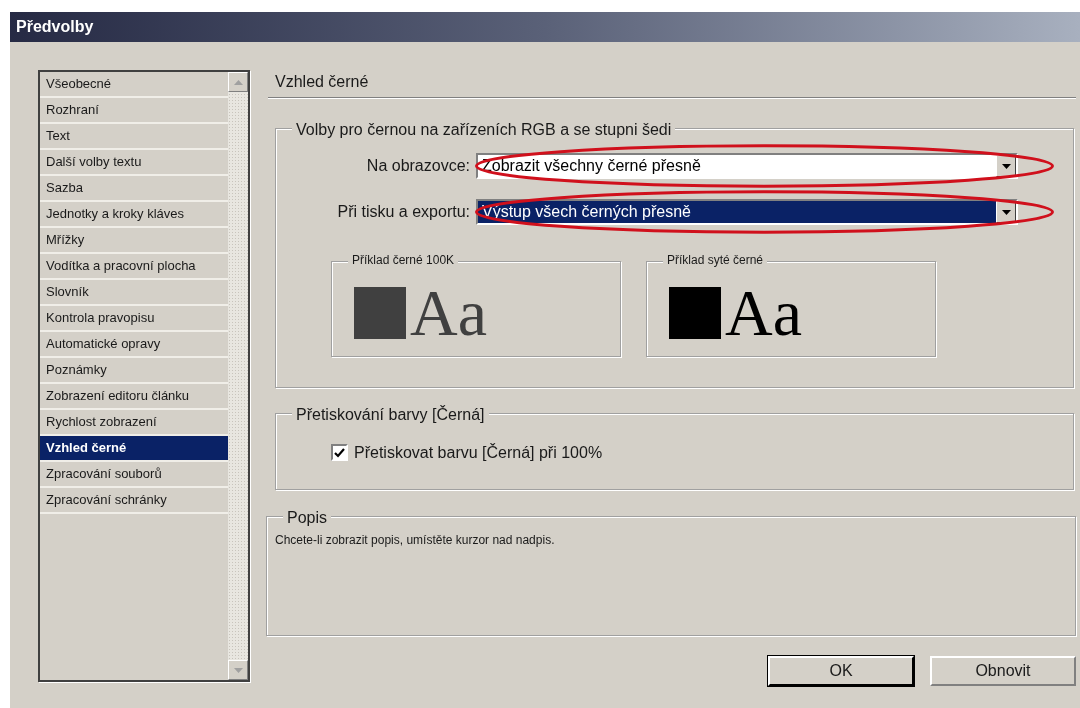  What do you see at coordinates (322, 81) in the screenshot?
I see `panel-title: Vzhled černé` at bounding box center [322, 81].